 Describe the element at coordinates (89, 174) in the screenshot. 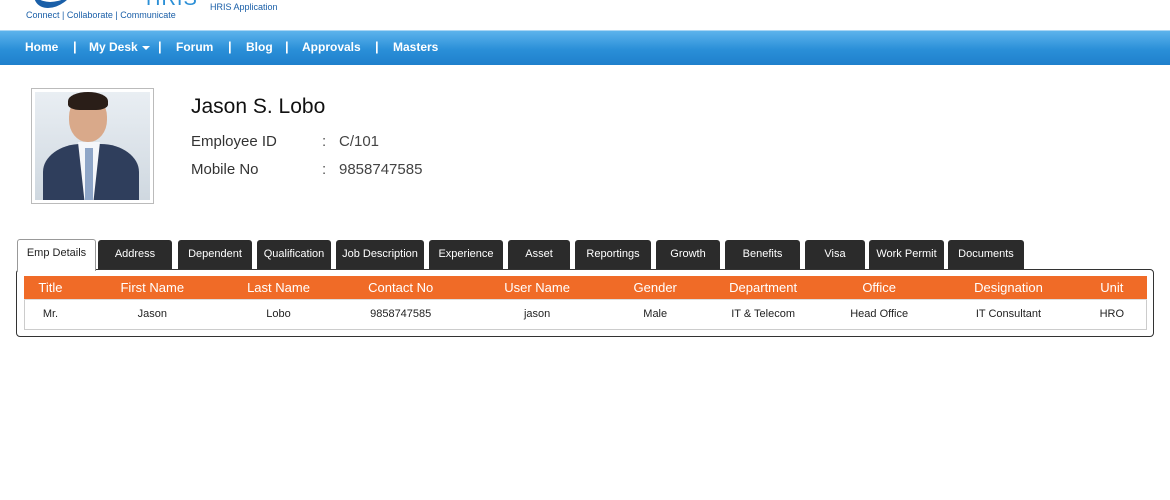

I see `photo-tie` at that location.